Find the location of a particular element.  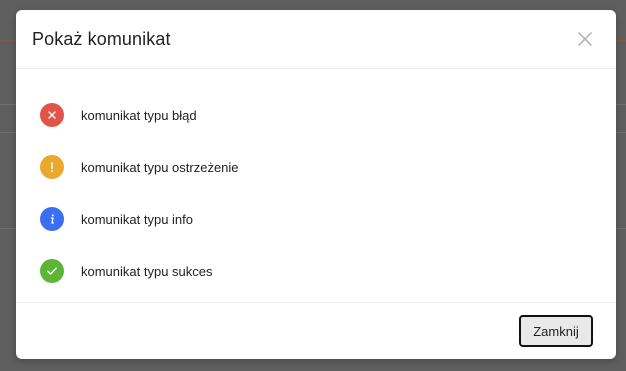

message-item-error: komunikat typu błąd is located at coordinates (118, 115).